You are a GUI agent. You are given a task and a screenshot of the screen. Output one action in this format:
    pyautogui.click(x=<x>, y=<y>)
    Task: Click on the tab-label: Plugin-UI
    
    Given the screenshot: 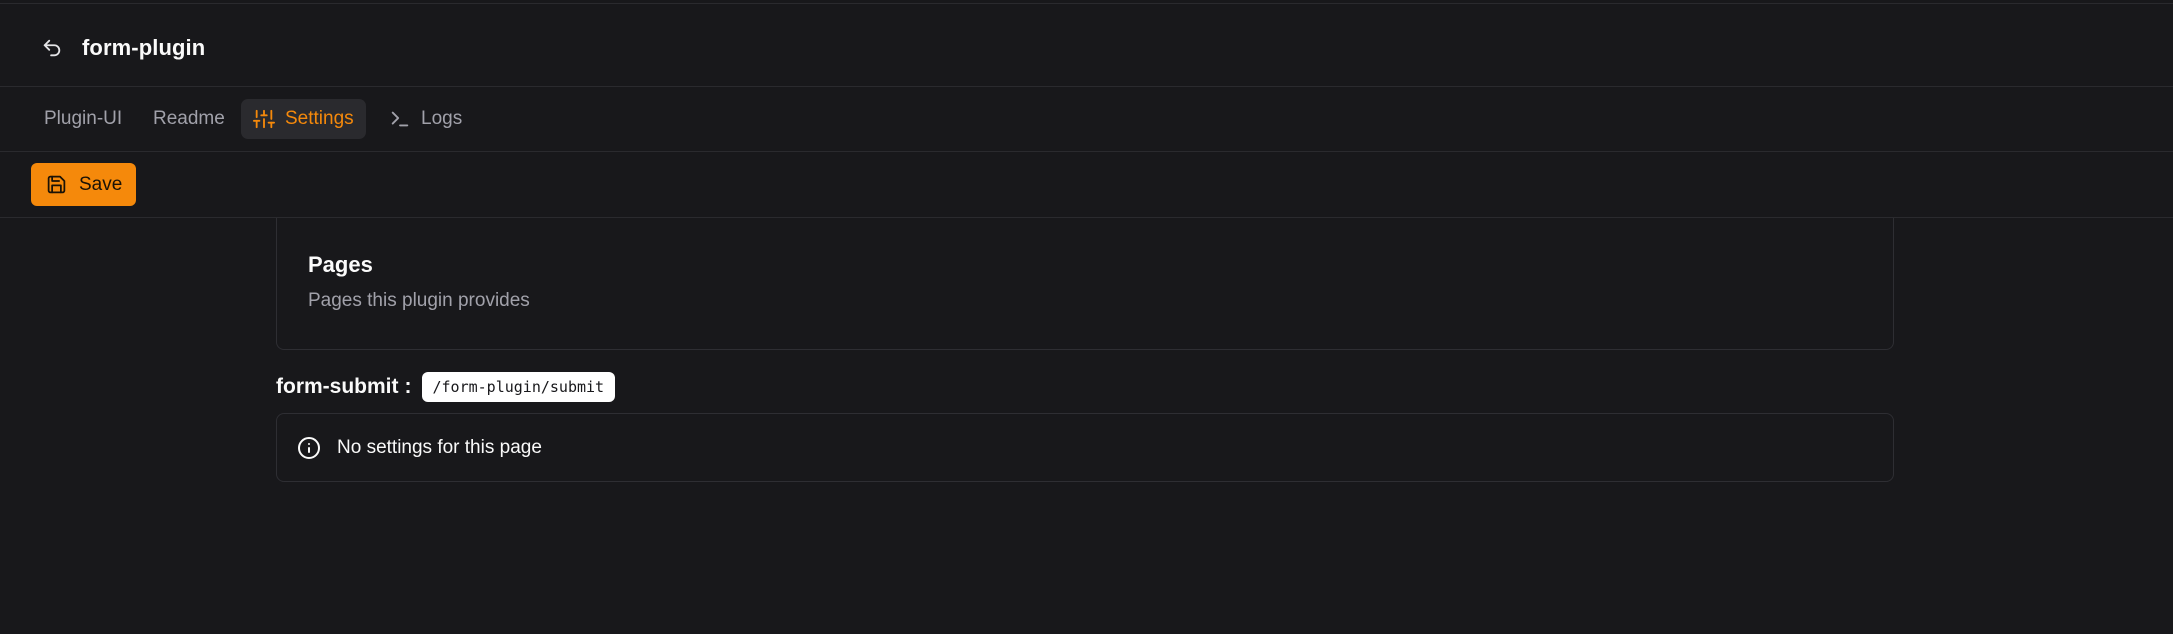 What is the action you would take?
    pyautogui.click(x=83, y=118)
    